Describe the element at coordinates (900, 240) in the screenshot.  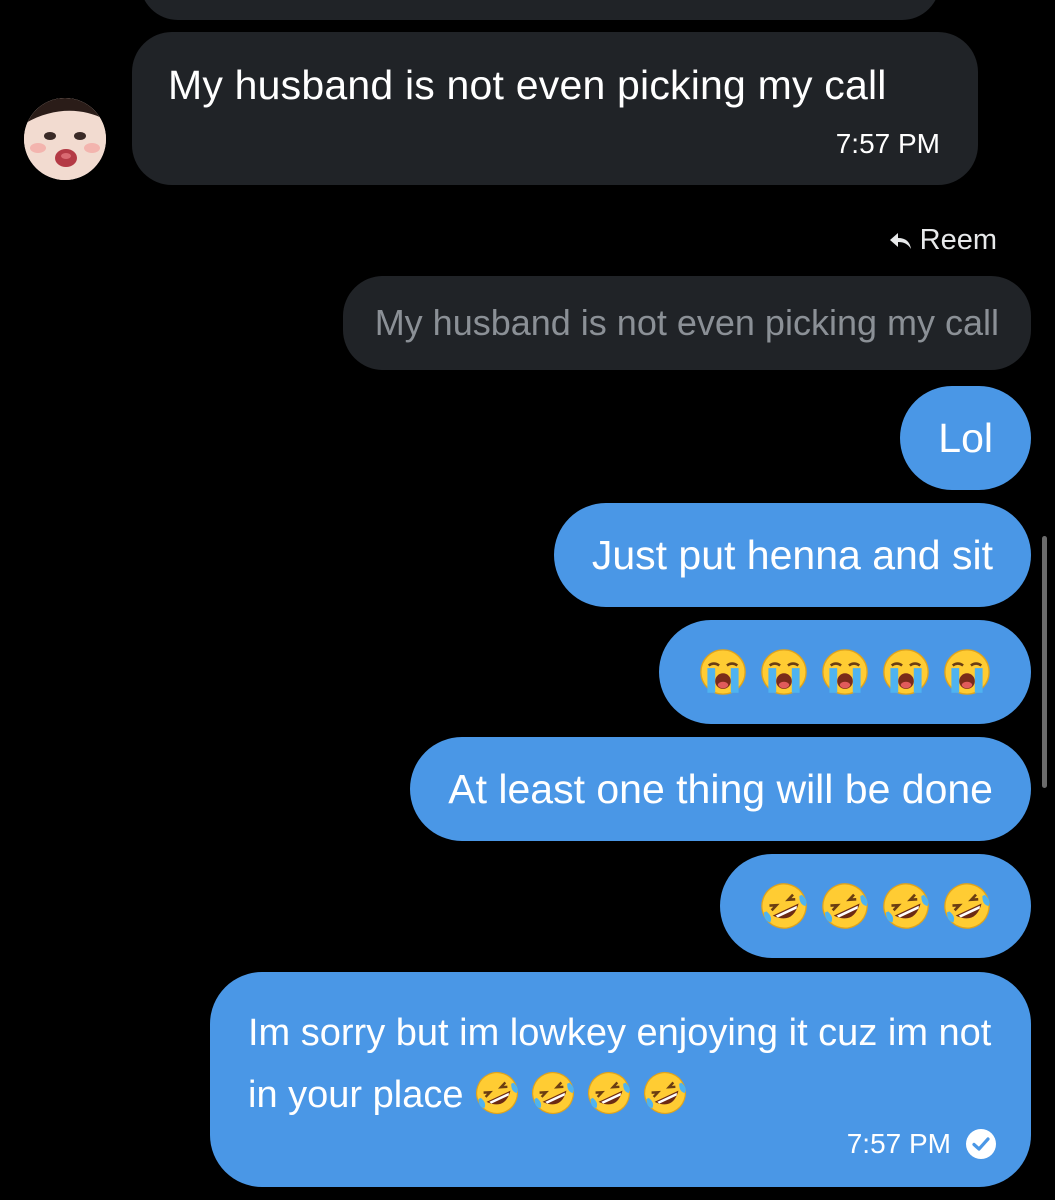
I see `reply-arrow-icon` at that location.